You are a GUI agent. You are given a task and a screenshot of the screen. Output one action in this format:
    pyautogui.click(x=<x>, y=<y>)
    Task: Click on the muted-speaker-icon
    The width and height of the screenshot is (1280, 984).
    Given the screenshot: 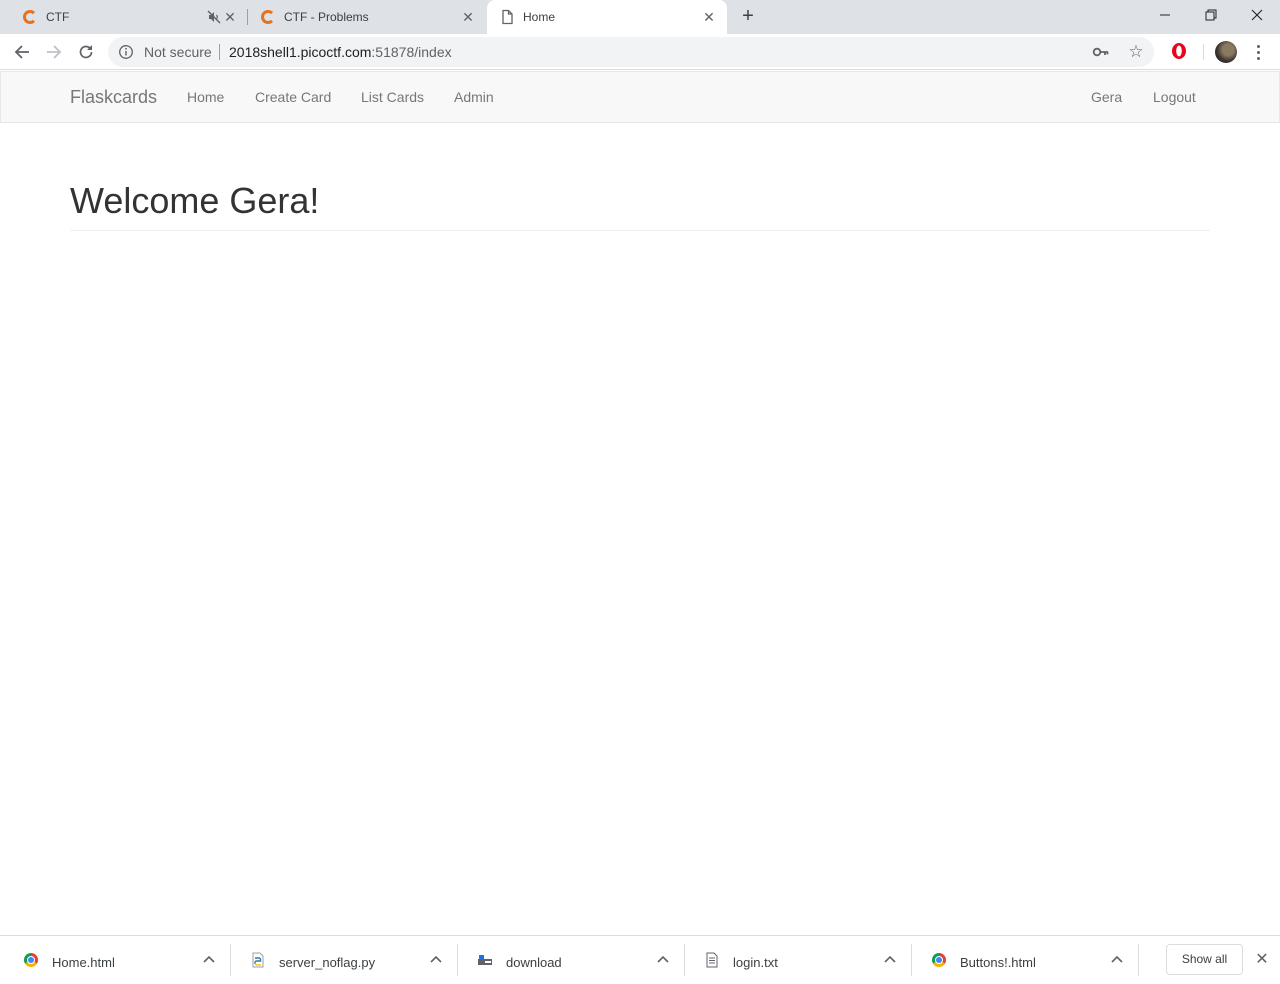 What is the action you would take?
    pyautogui.click(x=214, y=17)
    